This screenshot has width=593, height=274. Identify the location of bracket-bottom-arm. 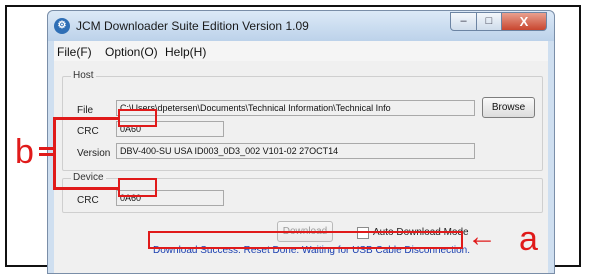
(85, 188).